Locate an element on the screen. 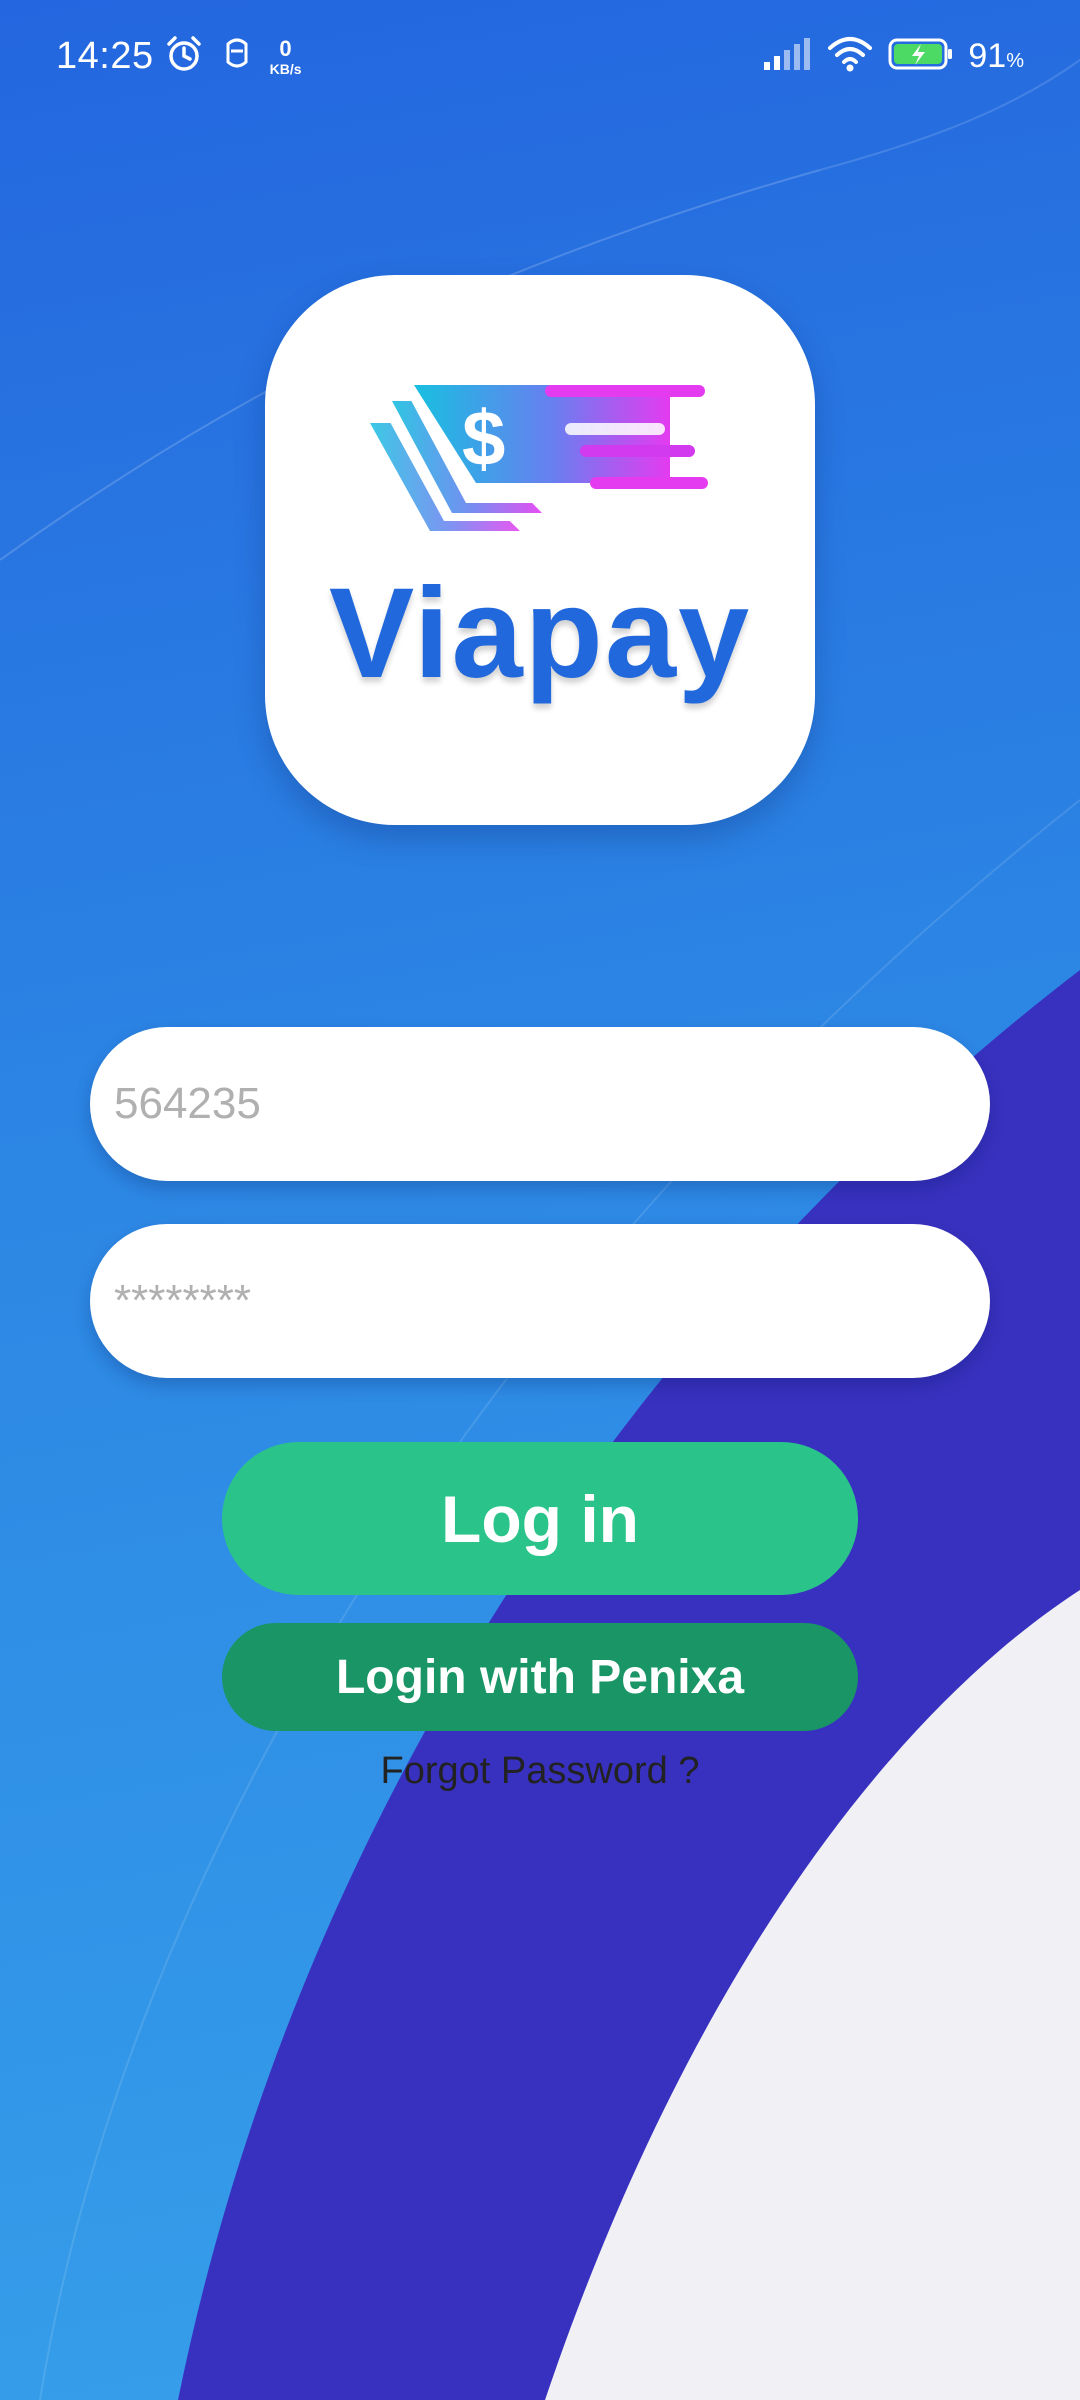  app-wordmark: Viapay is located at coordinates (540, 633).